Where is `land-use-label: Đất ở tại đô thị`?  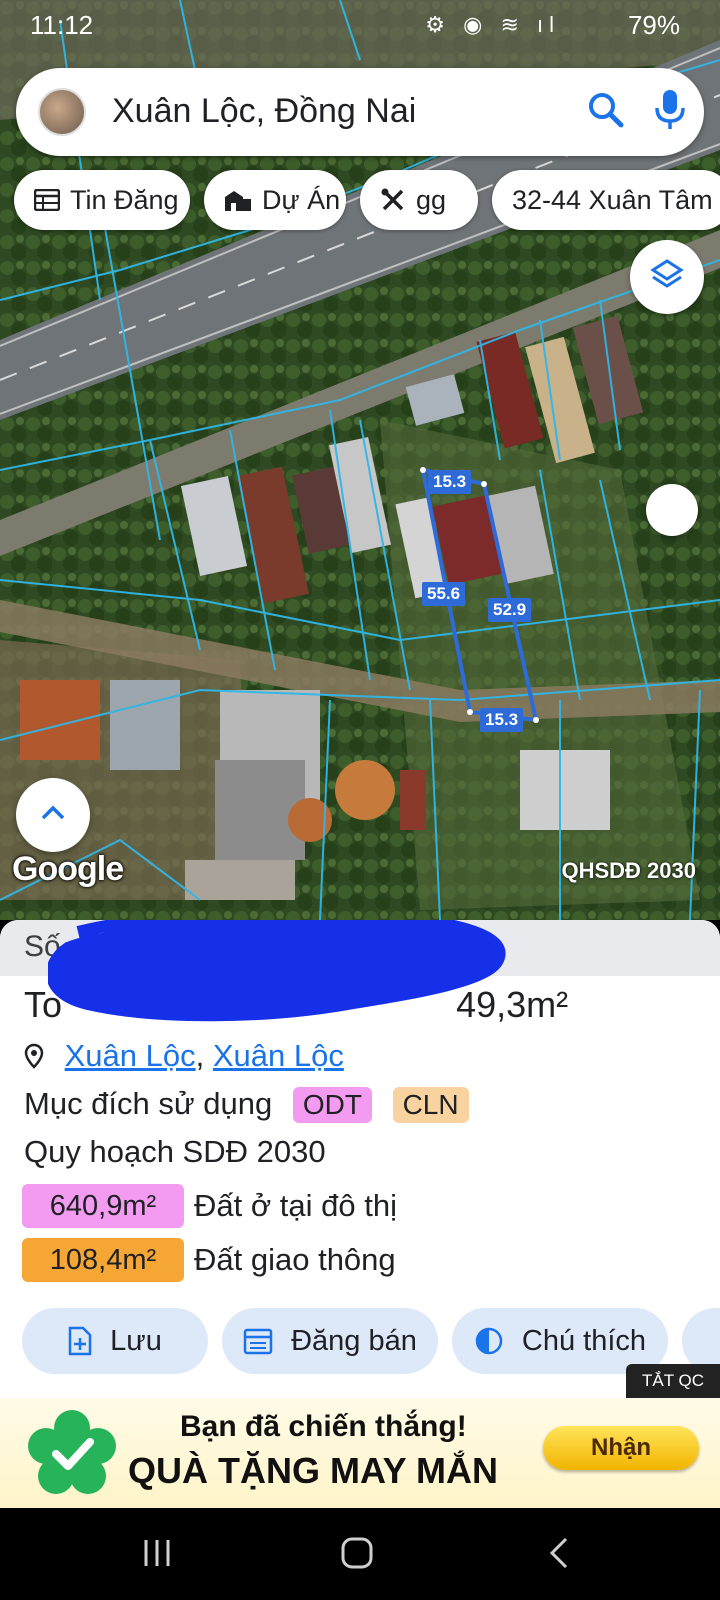
land-use-label: Đất ở tại đô thị is located at coordinates (295, 1205).